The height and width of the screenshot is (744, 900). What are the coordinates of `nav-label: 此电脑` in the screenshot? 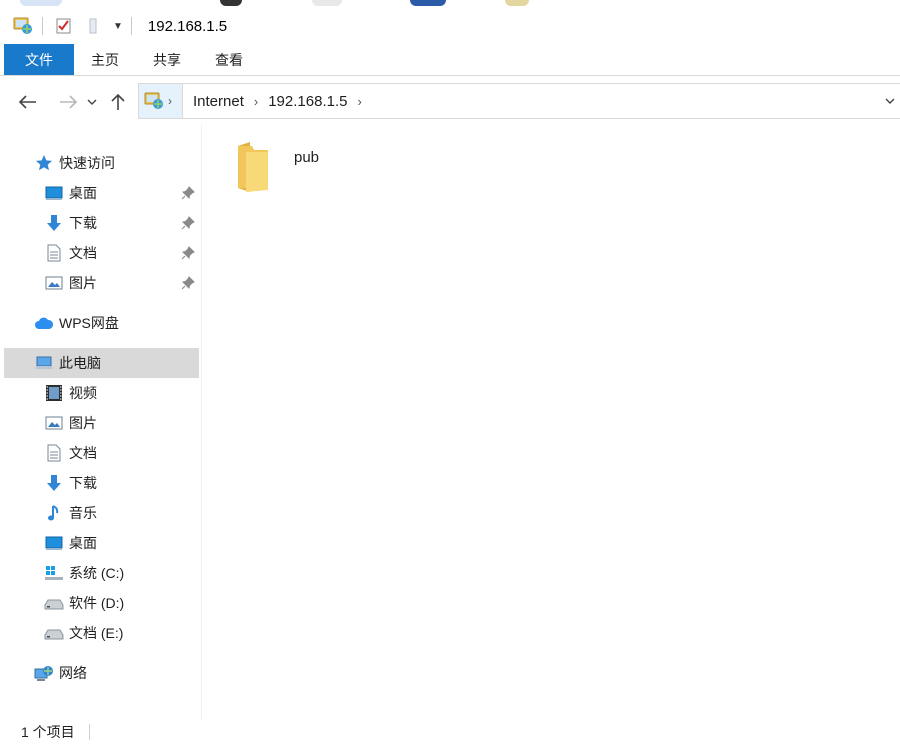 It's located at (80, 363).